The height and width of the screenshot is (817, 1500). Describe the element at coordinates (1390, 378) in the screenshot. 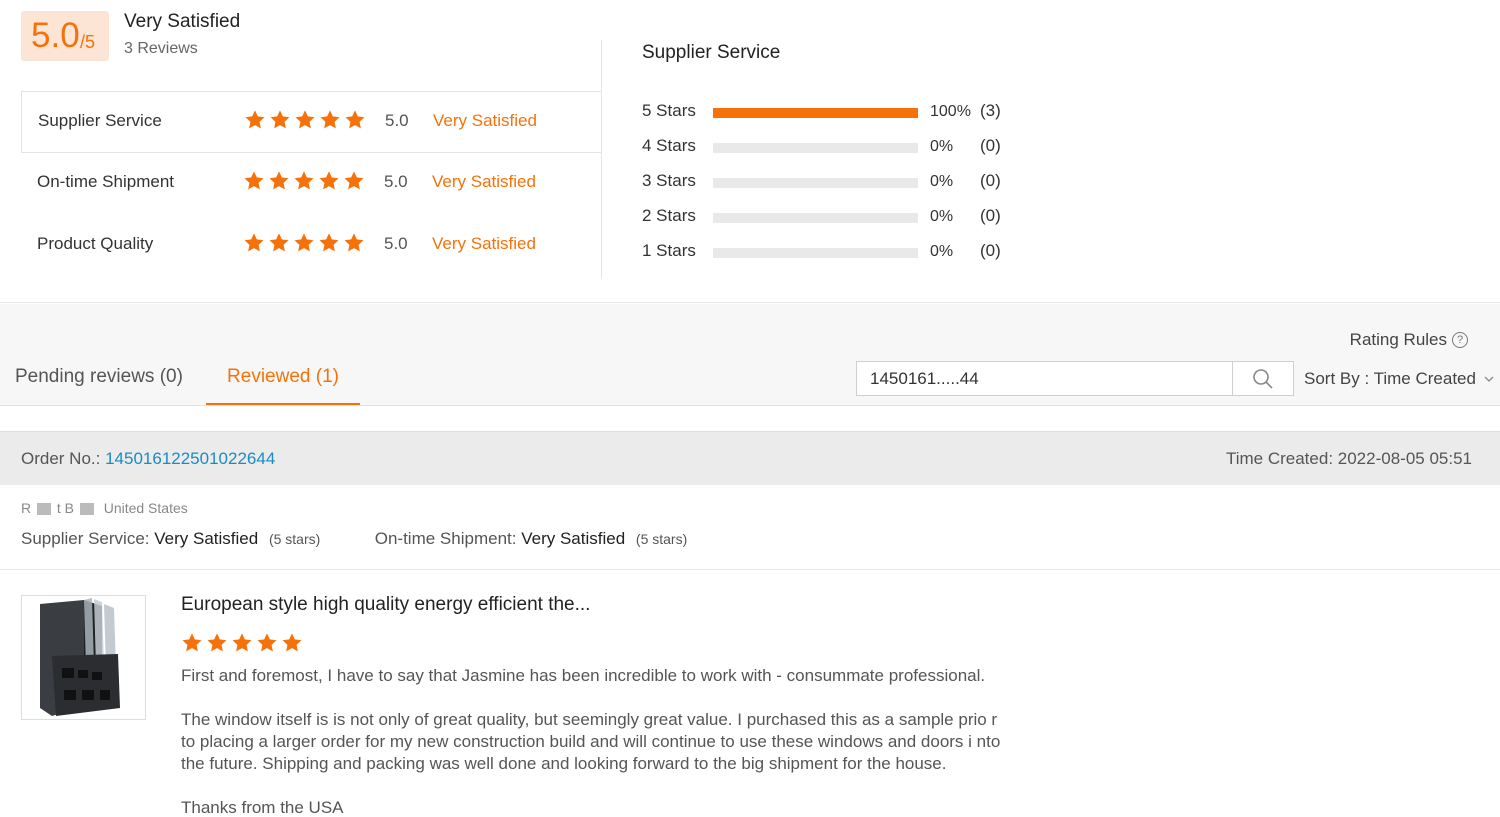

I see `sort-label: Sort By : Time Created` at that location.